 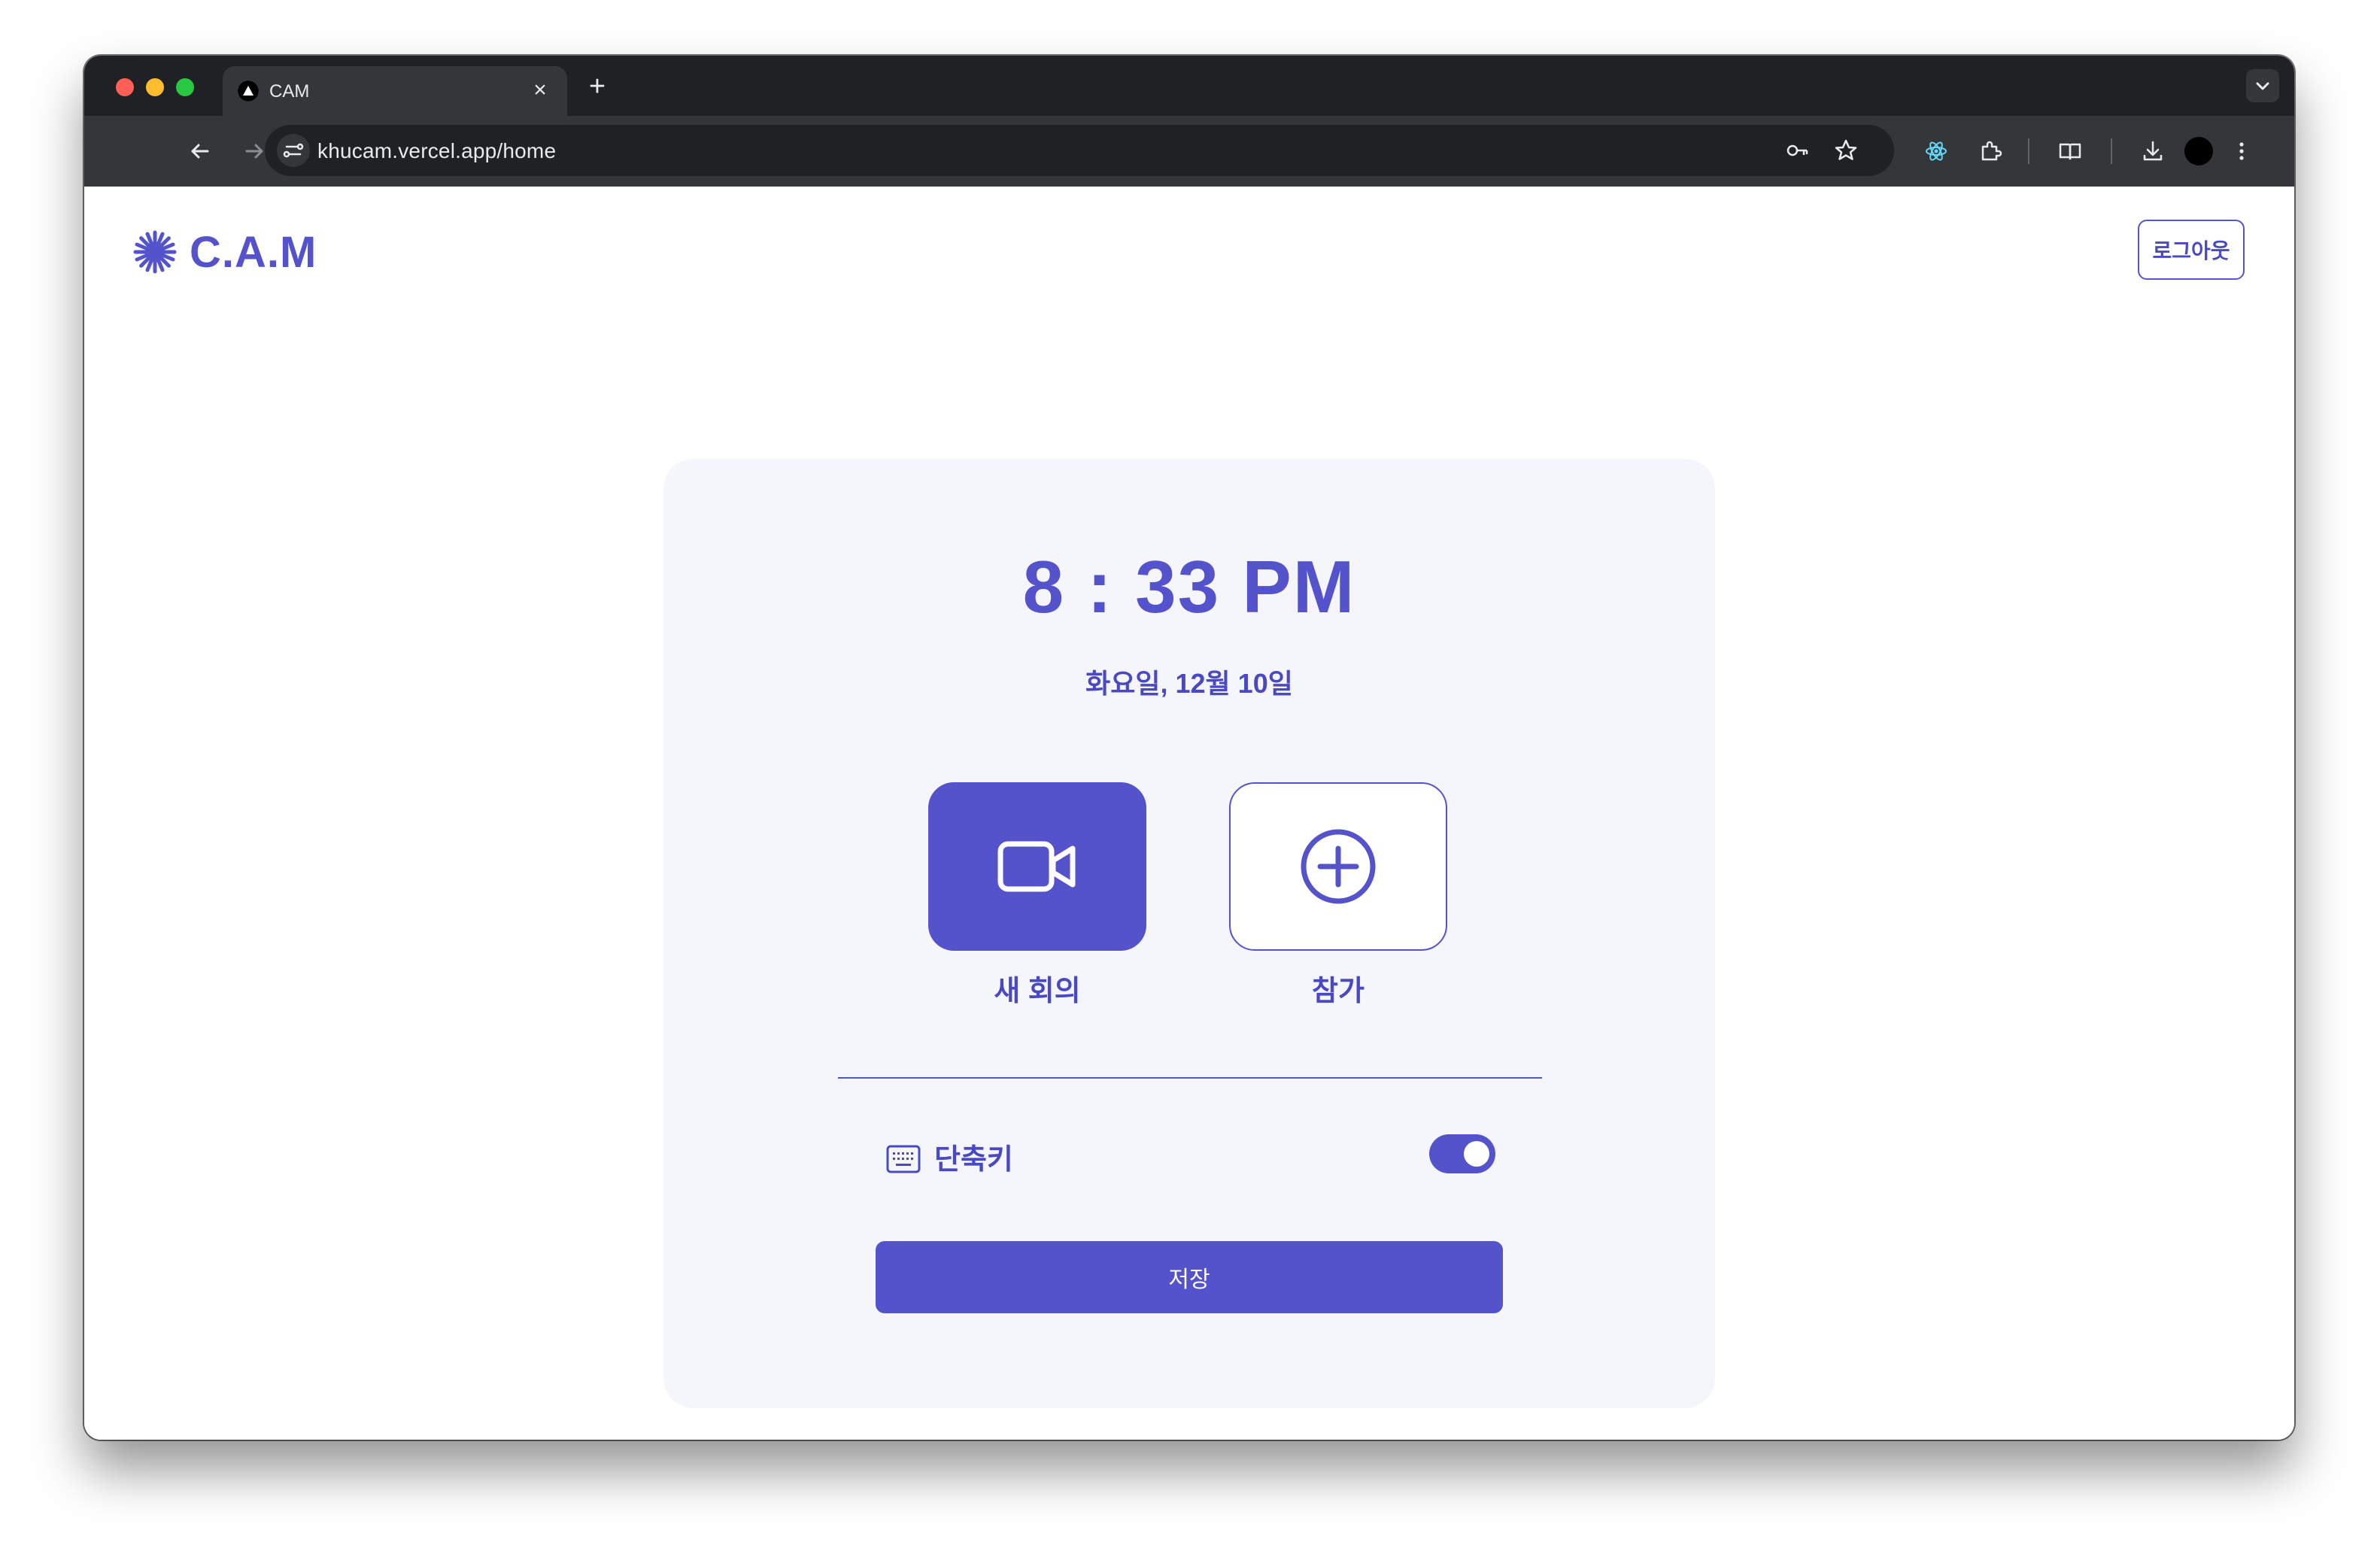 What do you see at coordinates (185, 87) in the screenshot?
I see `maximize-window-button` at bounding box center [185, 87].